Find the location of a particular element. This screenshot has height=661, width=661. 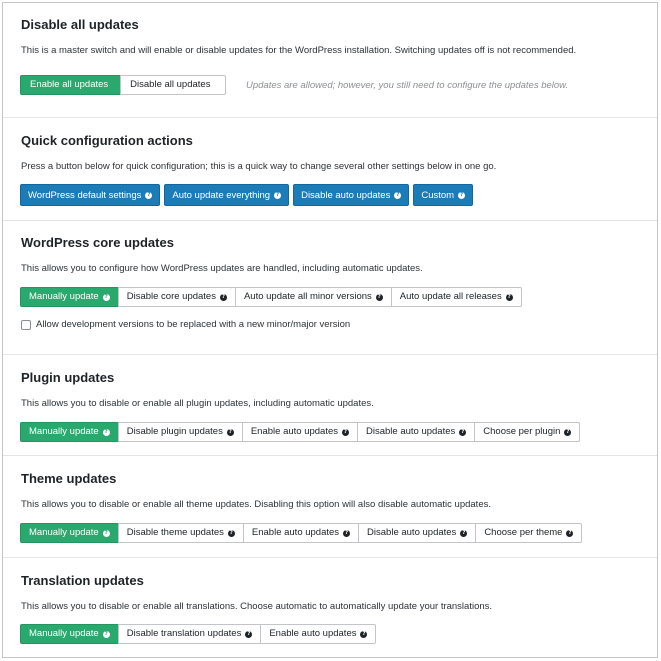

enable-all-updates-button: Enable all updates is located at coordinates (71, 85).